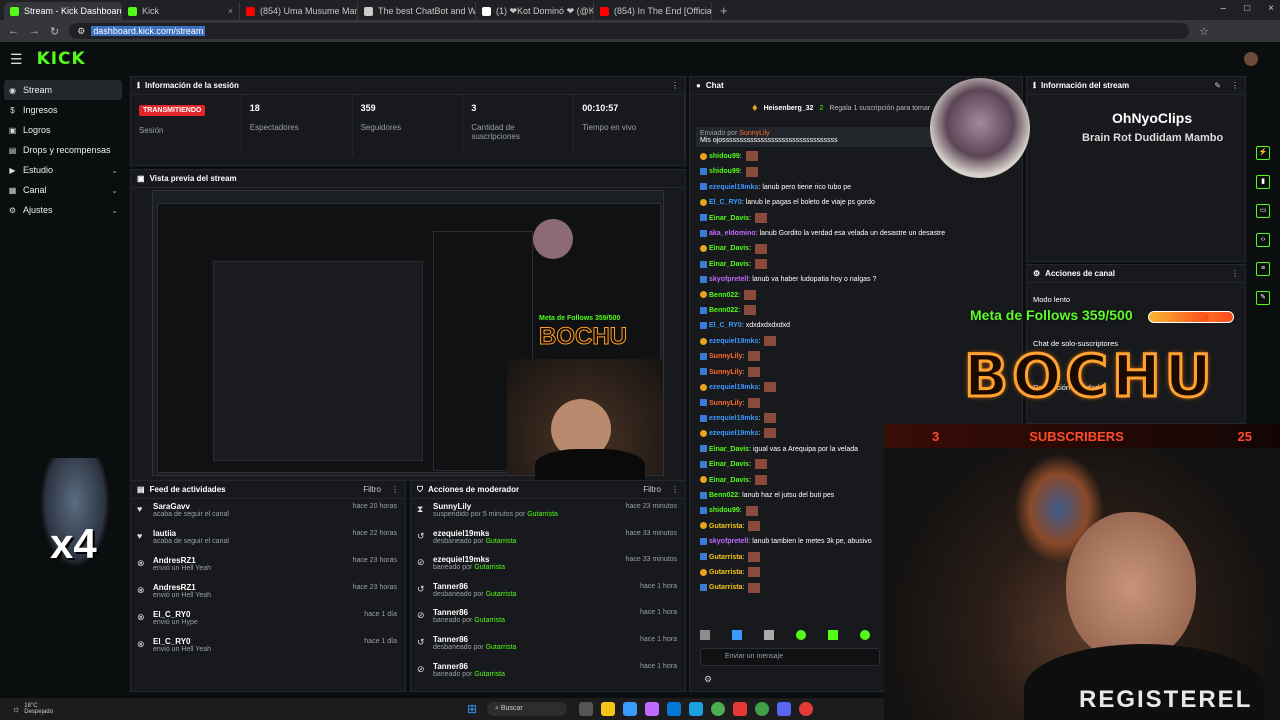  What do you see at coordinates (708, 679) in the screenshot?
I see `chat-settings-icon: ⚙` at bounding box center [708, 679].